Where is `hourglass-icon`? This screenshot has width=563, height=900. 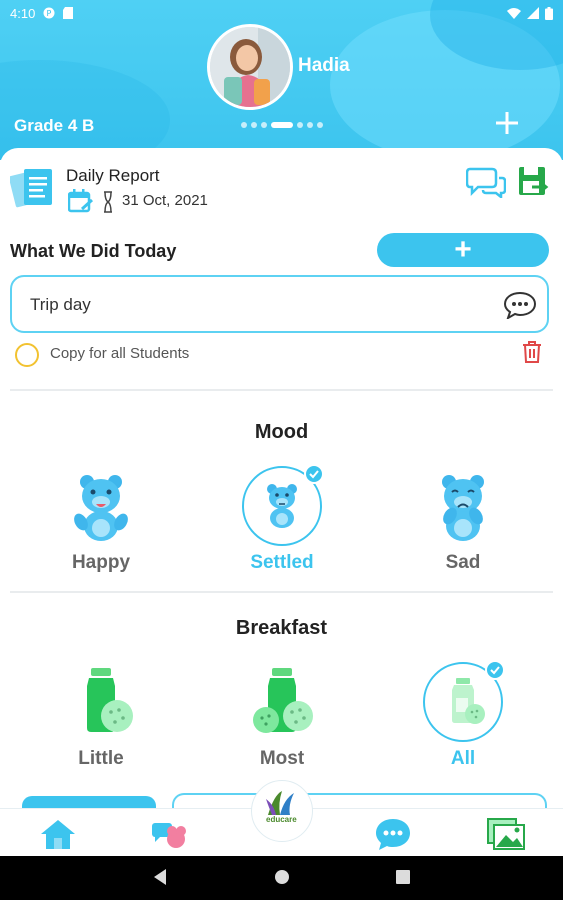 hourglass-icon is located at coordinates (108, 202).